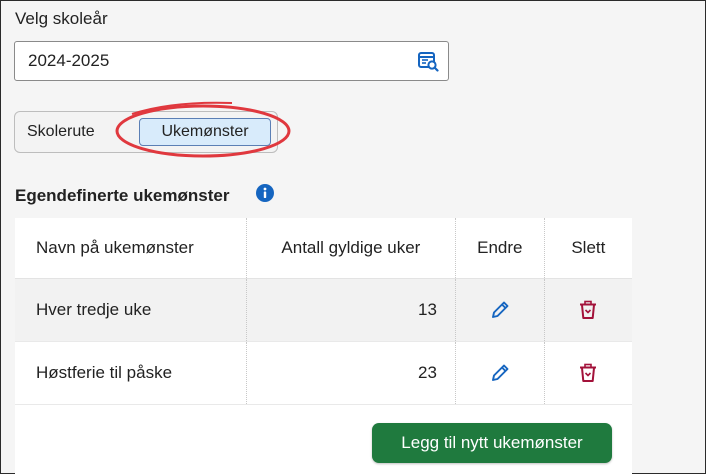  I want to click on add-pattern-button: Legg til nytt ukemønster, so click(492, 443).